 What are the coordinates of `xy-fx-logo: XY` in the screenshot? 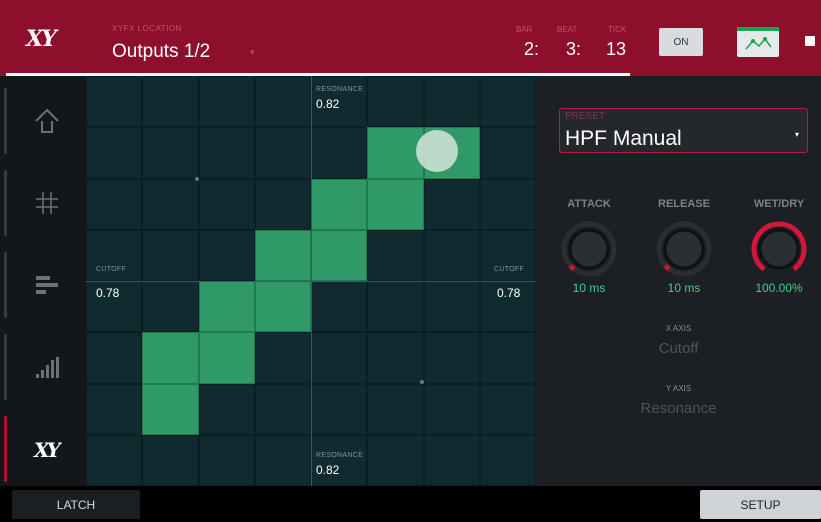 It's located at (41, 39).